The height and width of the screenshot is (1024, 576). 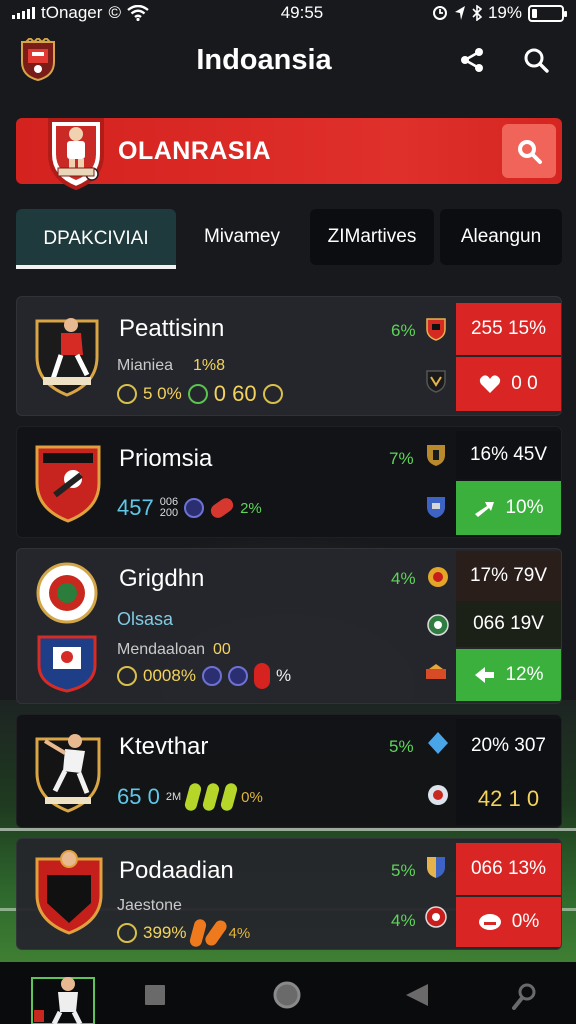 I want to click on tab-label: ZIMartives, so click(x=372, y=236).